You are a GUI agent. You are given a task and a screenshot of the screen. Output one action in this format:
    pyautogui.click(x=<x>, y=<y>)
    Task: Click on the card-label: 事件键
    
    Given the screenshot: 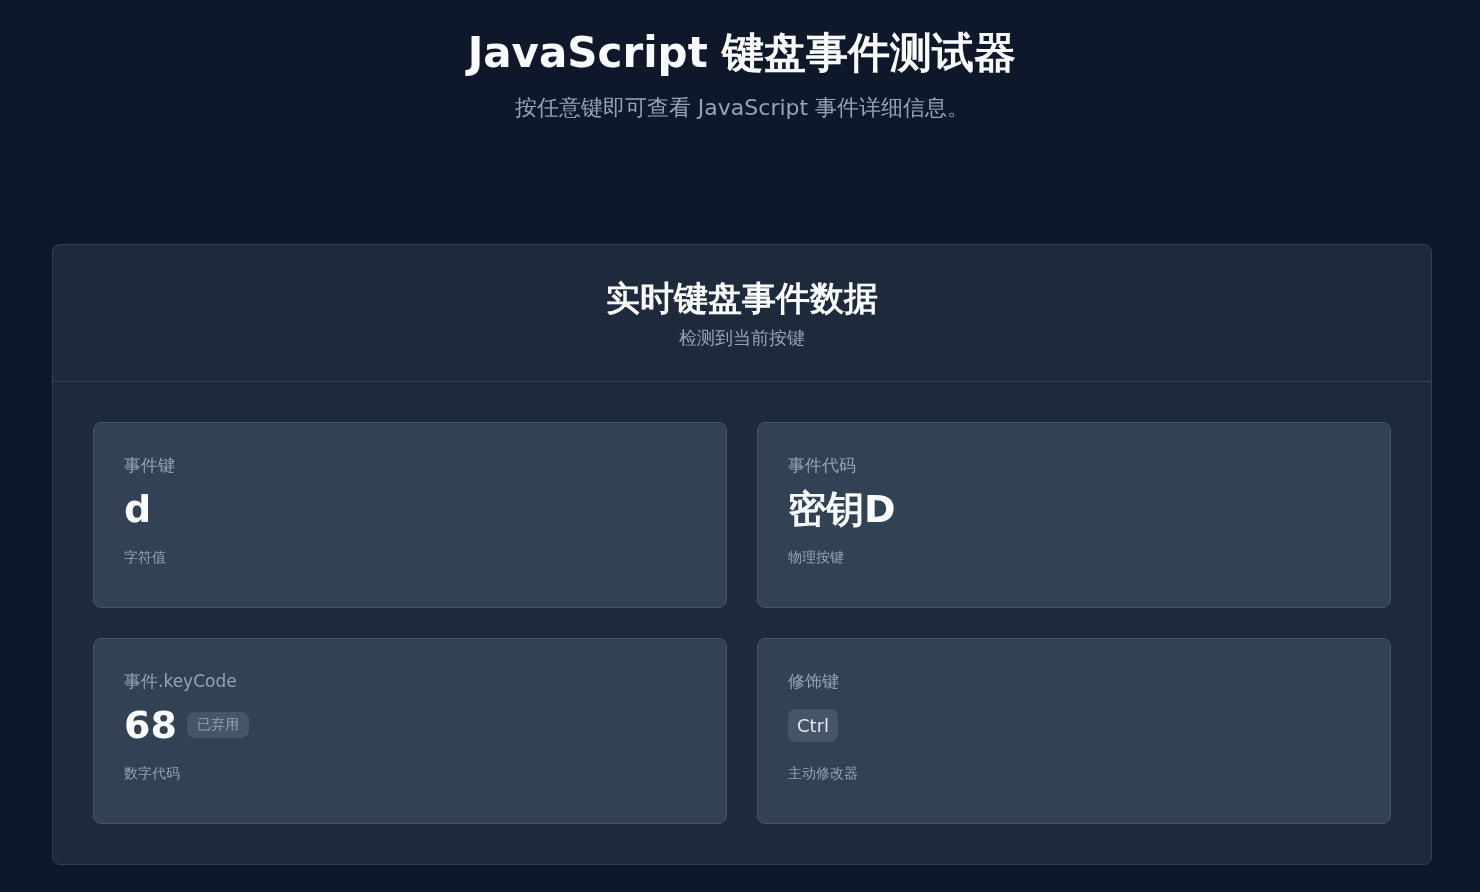 What is the action you would take?
    pyautogui.click(x=150, y=465)
    